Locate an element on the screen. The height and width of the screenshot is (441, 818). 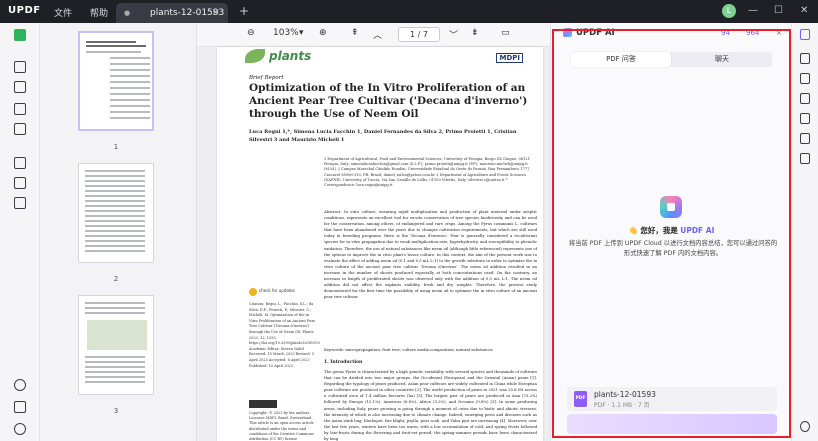
zoom-dropdown-icon: ▾ is located at coordinates (301, 33).